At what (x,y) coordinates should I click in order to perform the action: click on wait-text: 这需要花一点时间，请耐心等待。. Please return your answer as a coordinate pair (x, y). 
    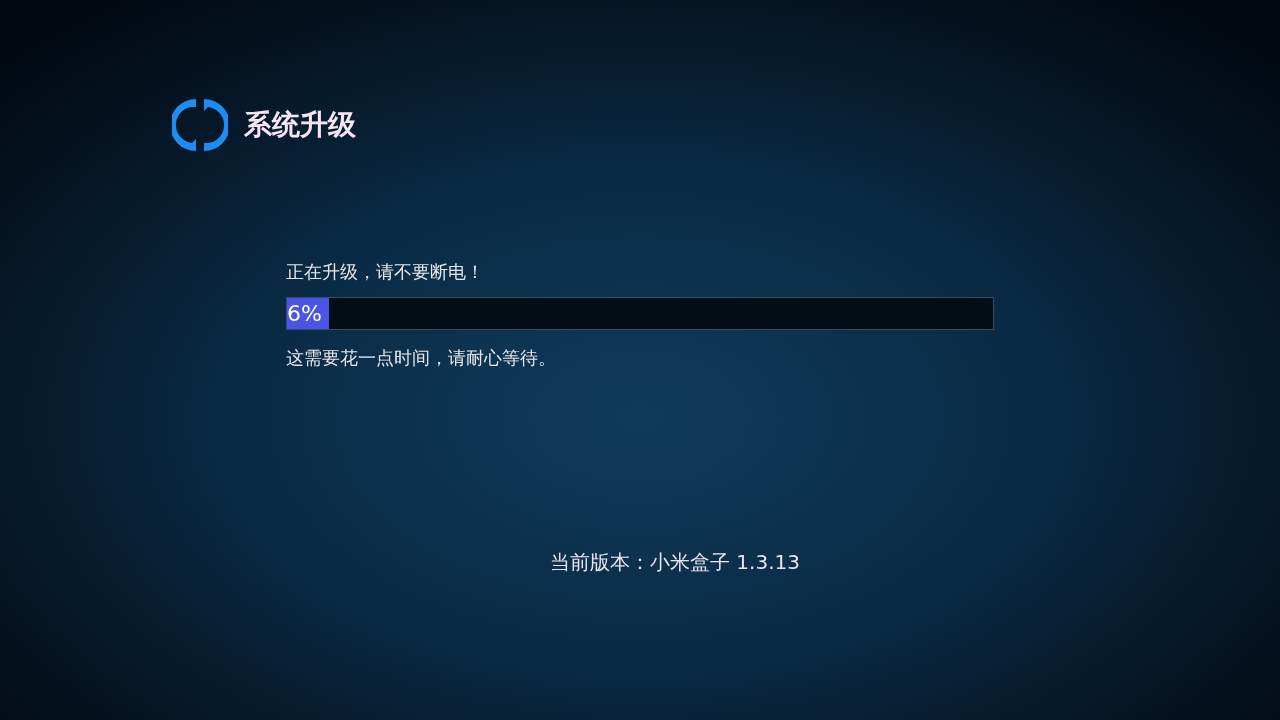
    Looking at the image, I should click on (421, 358).